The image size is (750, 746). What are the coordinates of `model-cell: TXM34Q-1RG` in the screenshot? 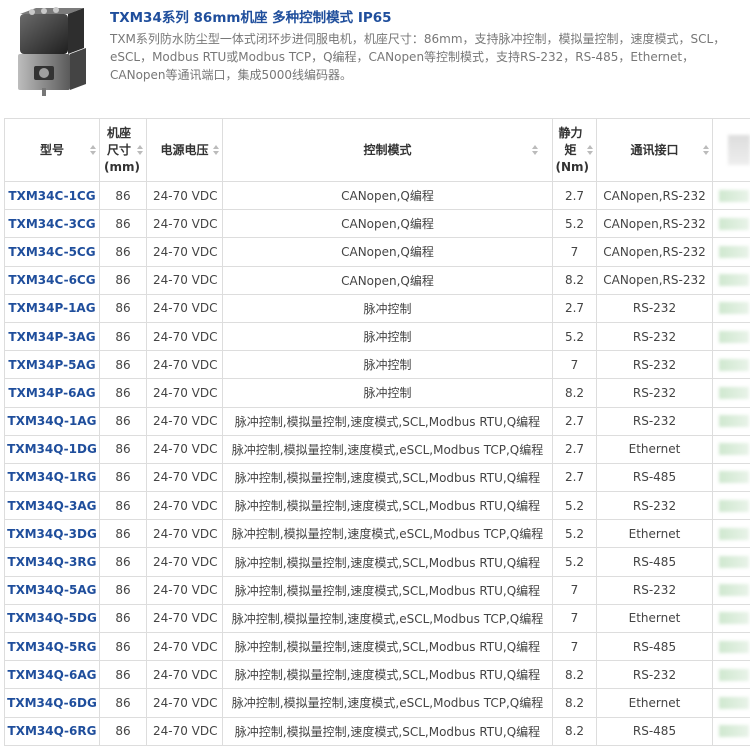 It's located at (52, 477).